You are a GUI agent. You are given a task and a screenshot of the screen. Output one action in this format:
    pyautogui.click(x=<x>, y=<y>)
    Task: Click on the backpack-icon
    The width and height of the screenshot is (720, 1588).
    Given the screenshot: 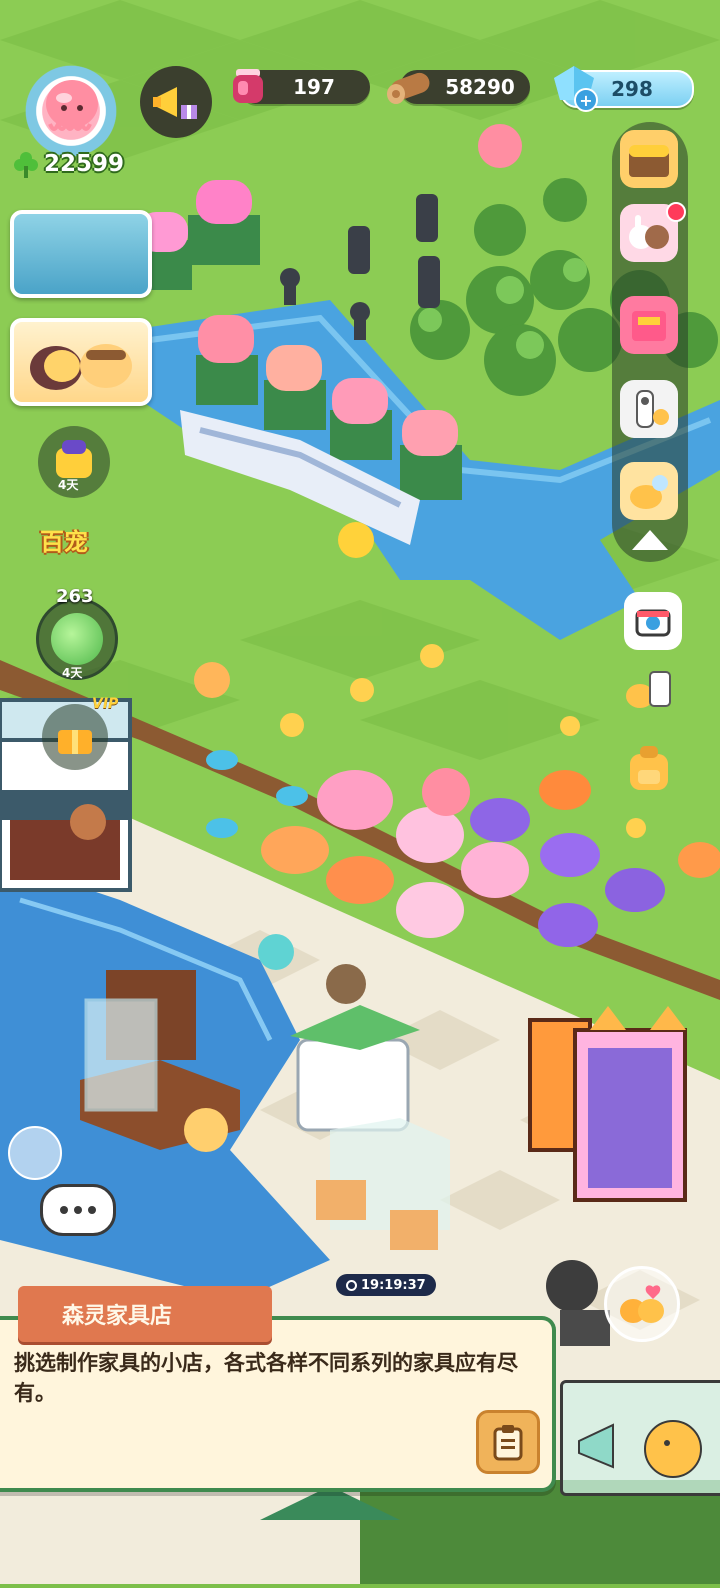 What is the action you would take?
    pyautogui.click(x=649, y=768)
    